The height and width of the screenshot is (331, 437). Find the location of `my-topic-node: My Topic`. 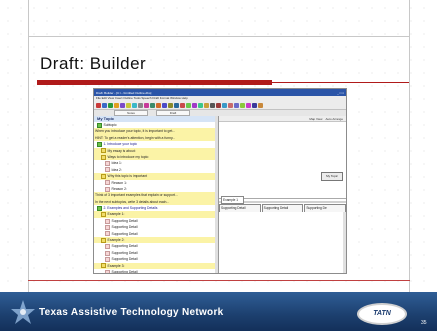

my-topic-node: My Topic is located at coordinates (332, 176).